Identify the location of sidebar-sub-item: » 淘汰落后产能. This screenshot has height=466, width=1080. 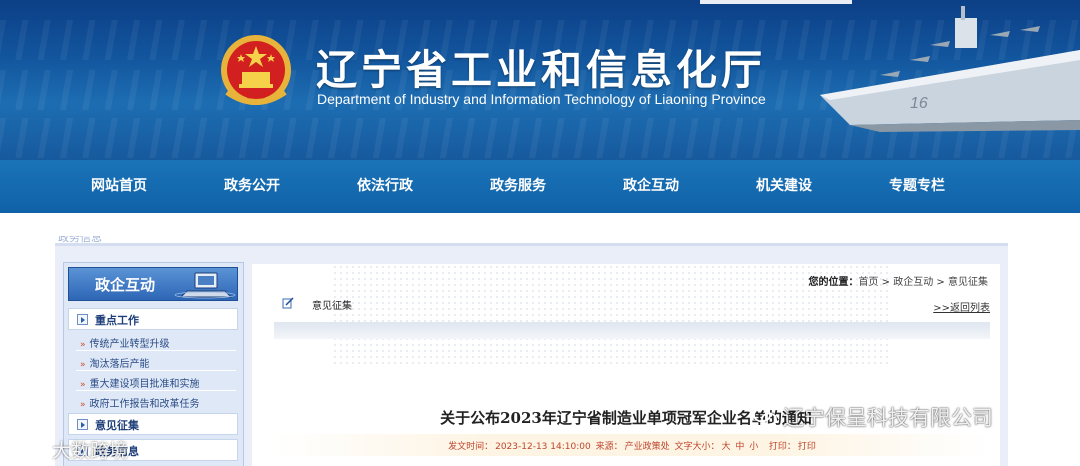
(115, 362).